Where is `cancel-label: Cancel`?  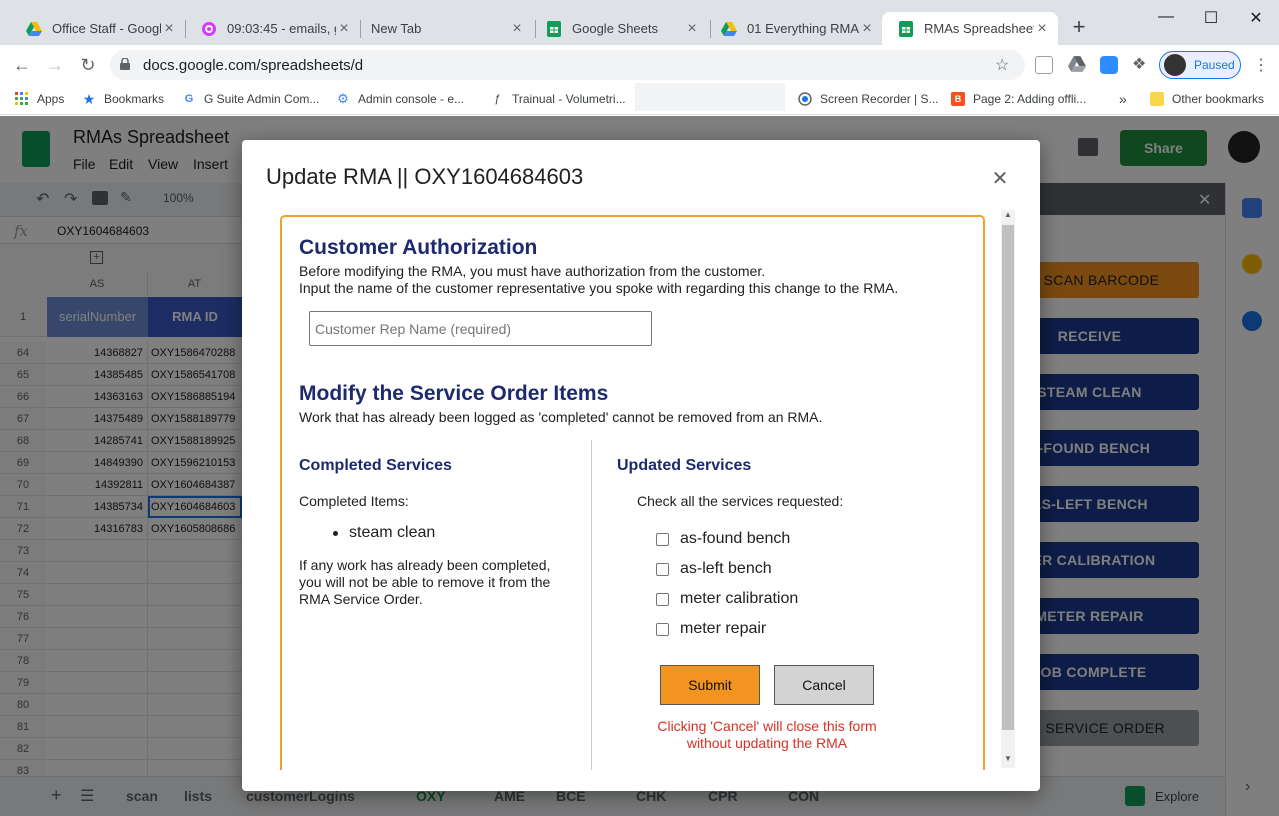
cancel-label: Cancel is located at coordinates (824, 685).